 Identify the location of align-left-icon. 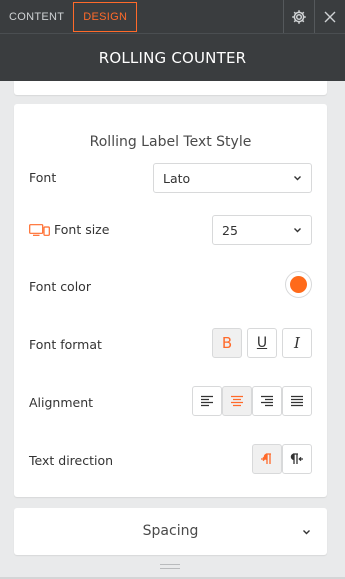
(207, 401).